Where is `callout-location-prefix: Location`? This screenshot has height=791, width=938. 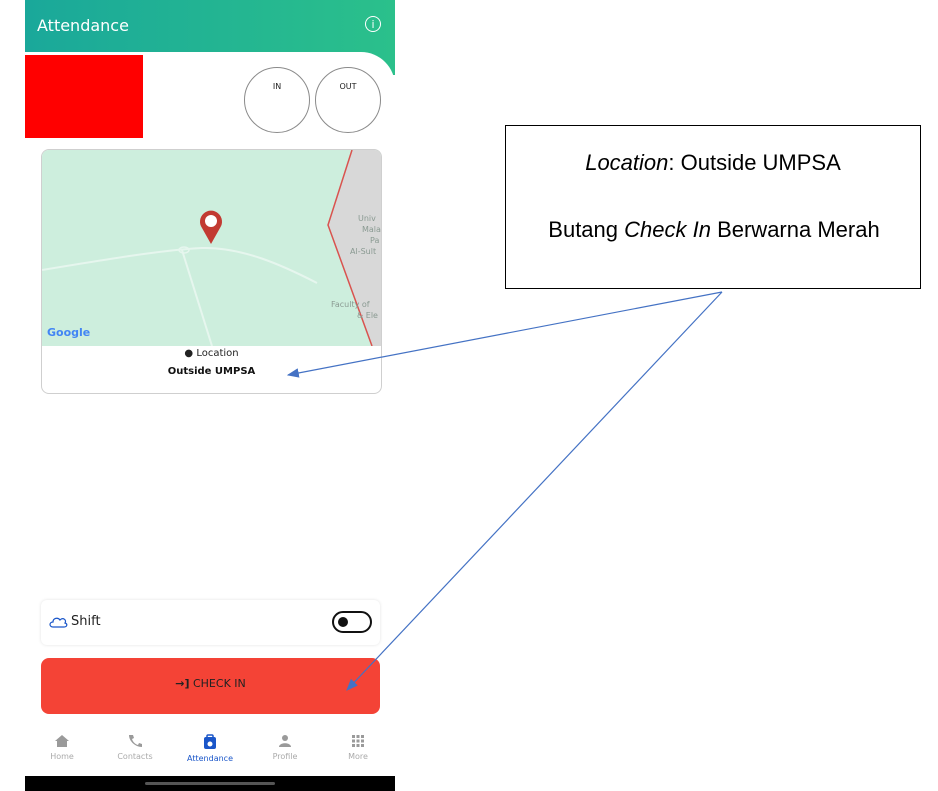 callout-location-prefix: Location is located at coordinates (627, 162).